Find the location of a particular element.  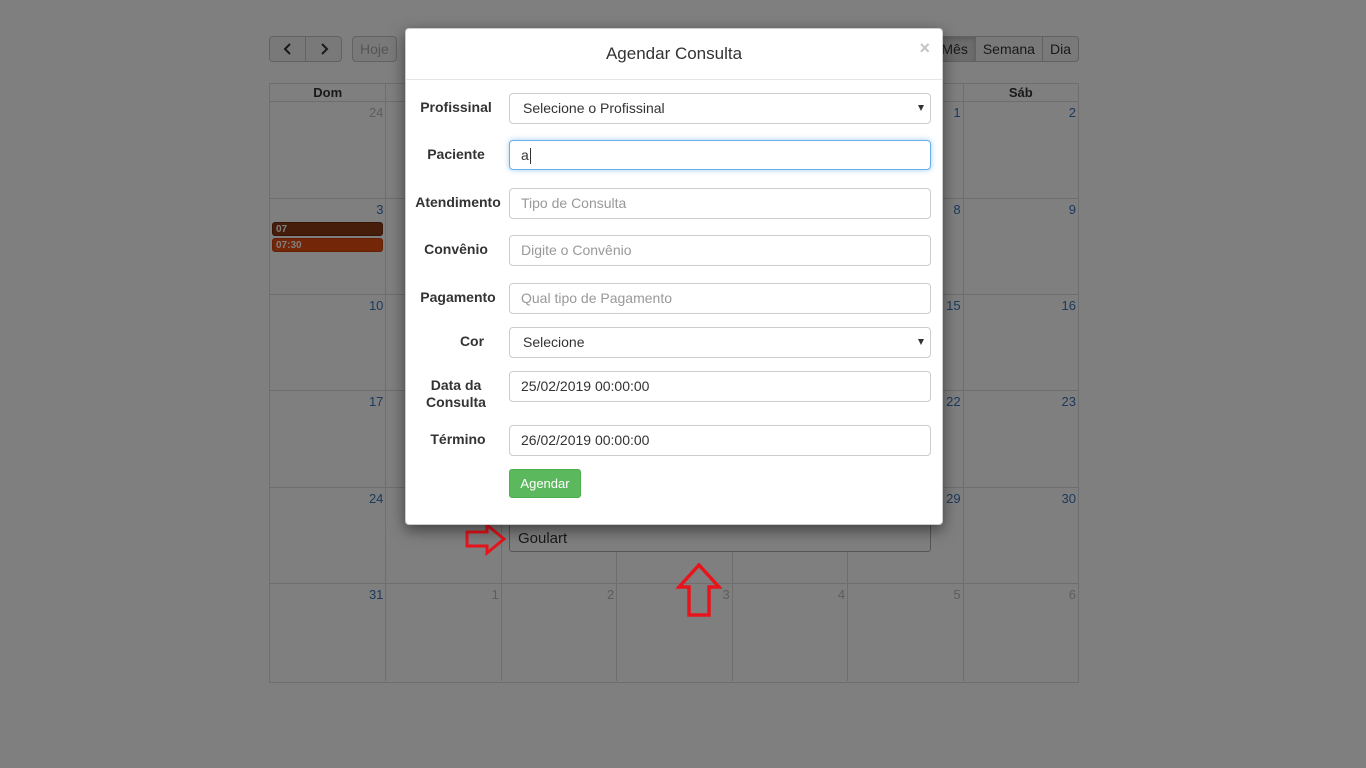

termino-label: Término is located at coordinates (458, 439).